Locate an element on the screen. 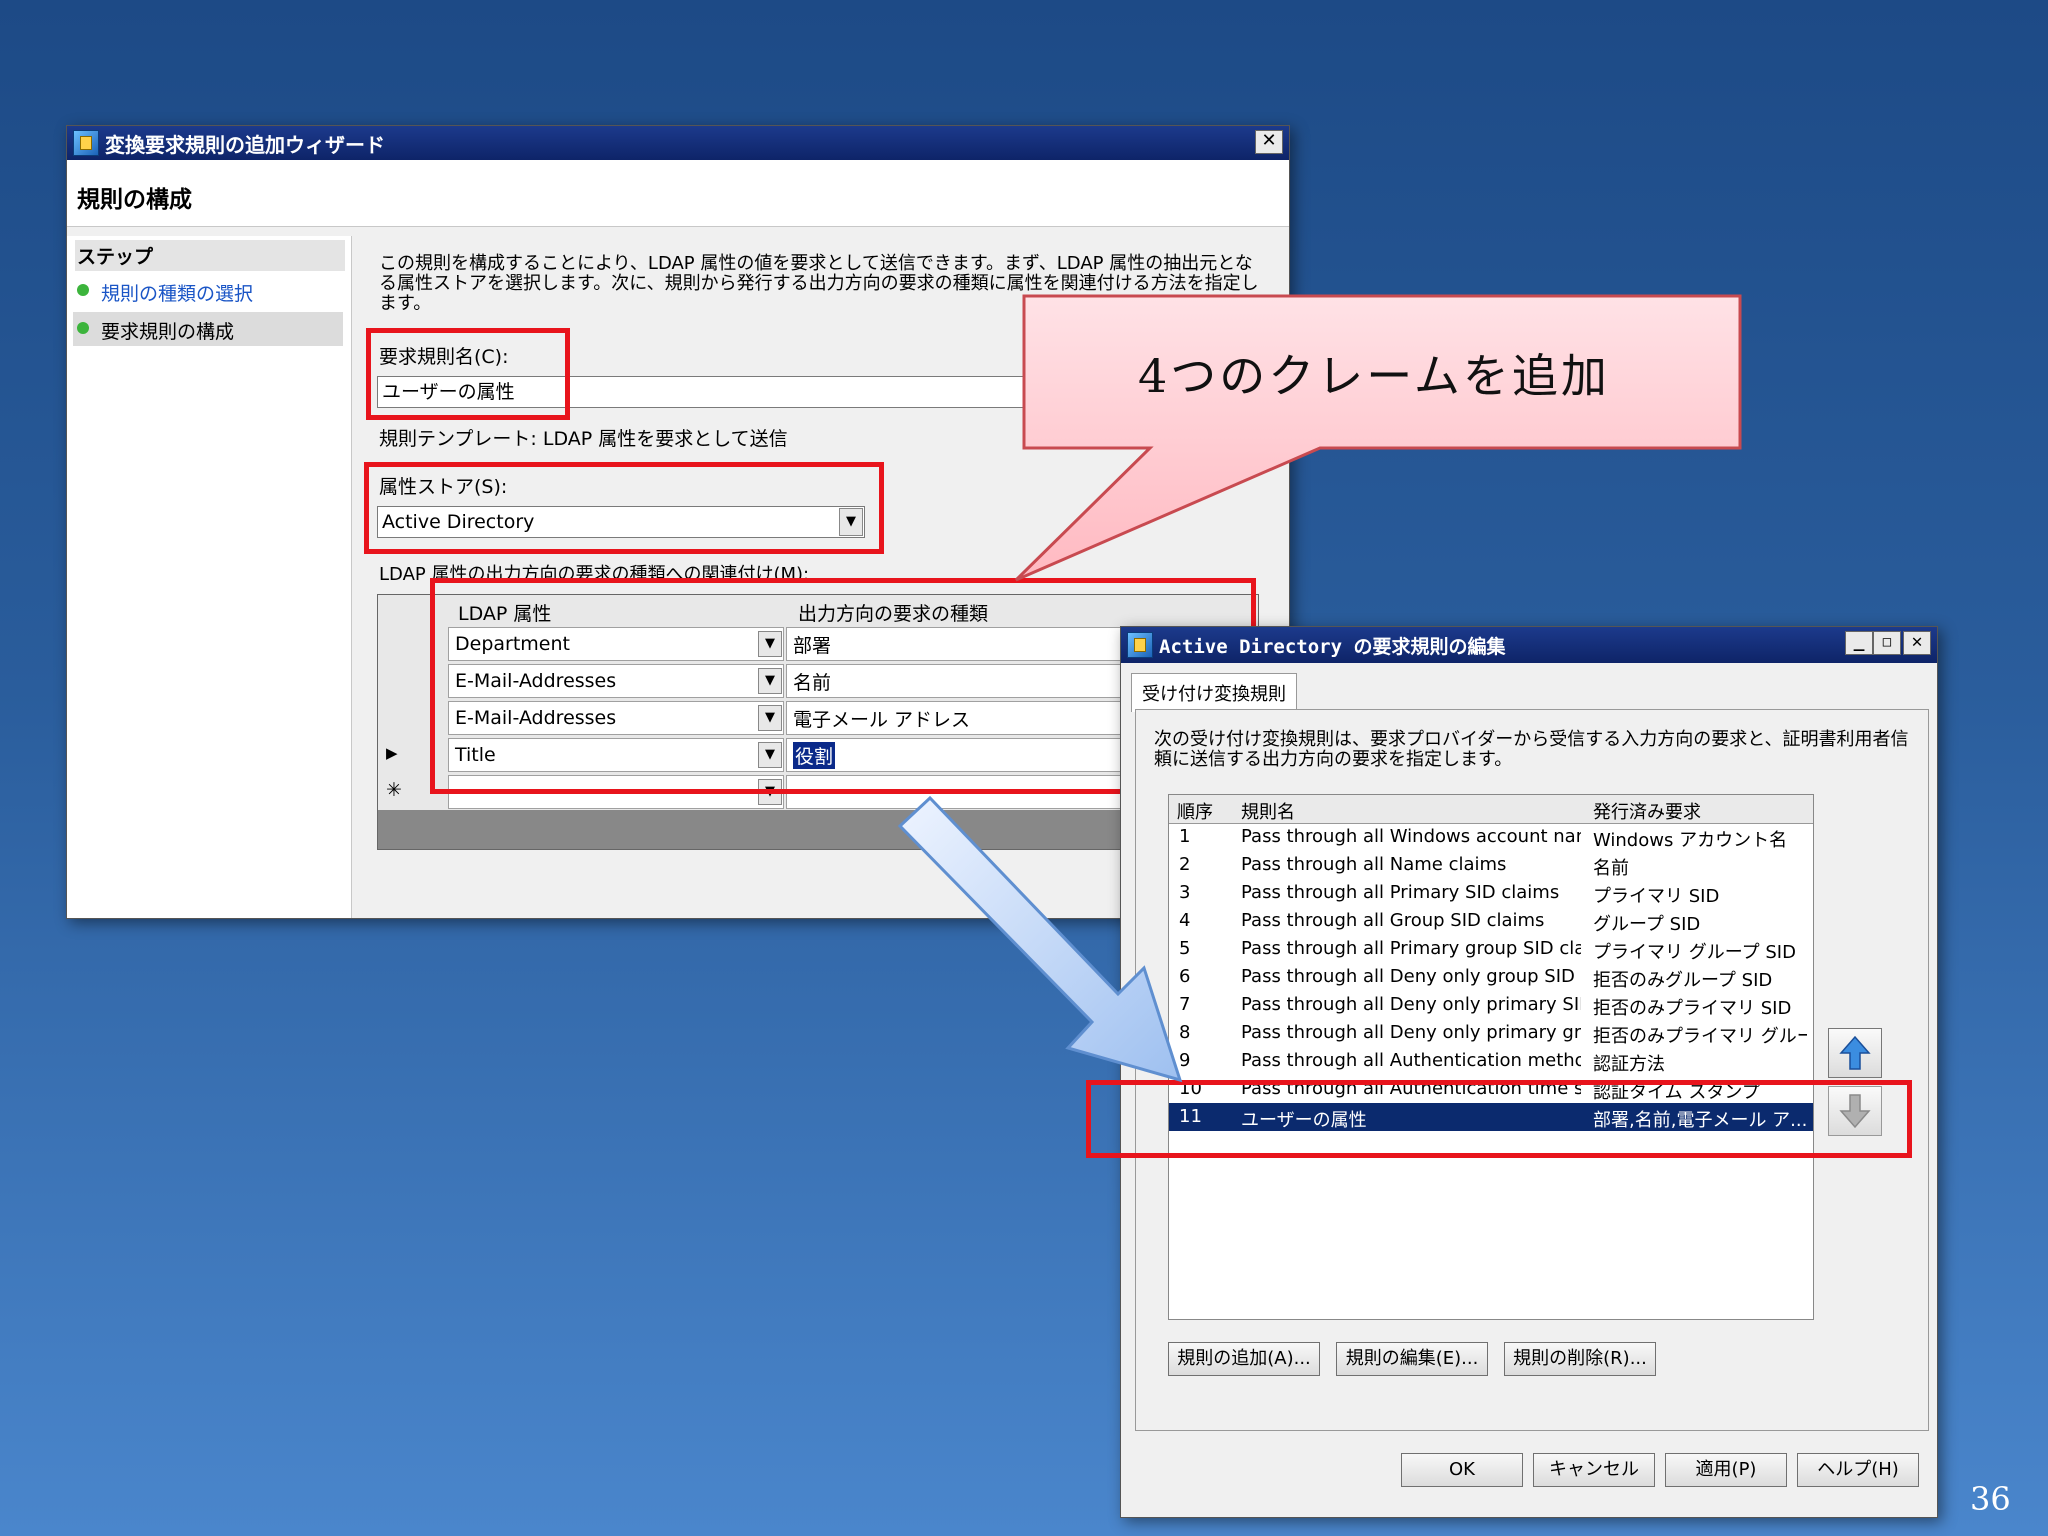  rule-name: Pass through all Name claims is located at coordinates (1374, 864).